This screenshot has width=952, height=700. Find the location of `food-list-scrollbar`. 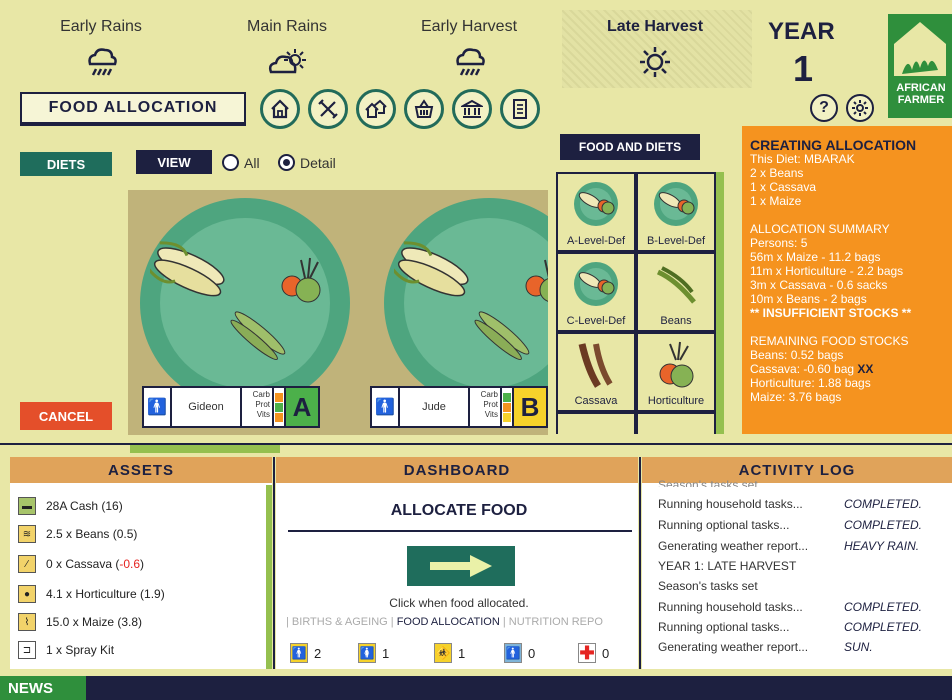

food-list-scrollbar is located at coordinates (720, 303).